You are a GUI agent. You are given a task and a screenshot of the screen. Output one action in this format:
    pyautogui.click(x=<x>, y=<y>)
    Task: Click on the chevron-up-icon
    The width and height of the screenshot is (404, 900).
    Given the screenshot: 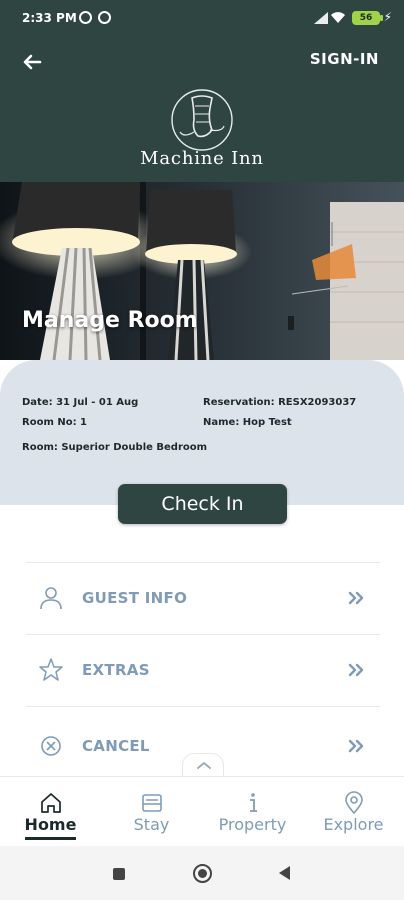 What is the action you would take?
    pyautogui.click(x=204, y=765)
    